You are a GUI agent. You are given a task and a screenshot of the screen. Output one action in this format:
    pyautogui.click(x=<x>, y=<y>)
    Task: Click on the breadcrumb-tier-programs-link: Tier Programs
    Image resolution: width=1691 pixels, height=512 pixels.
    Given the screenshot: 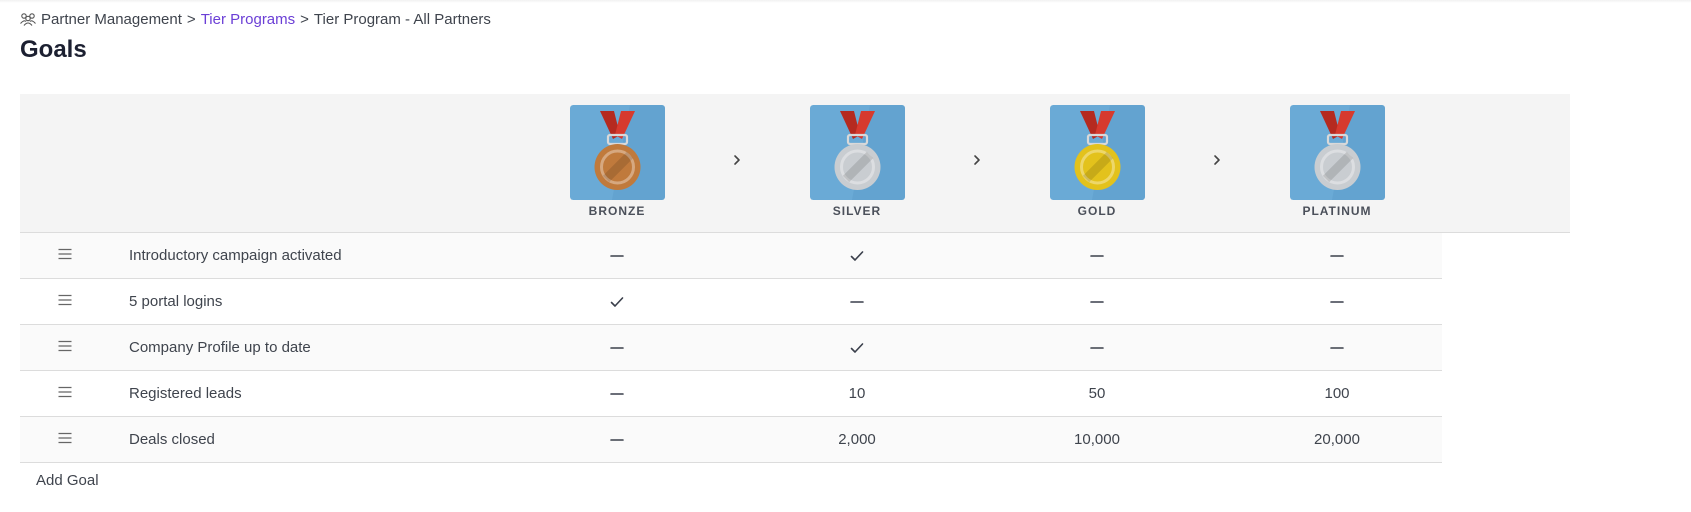 What is the action you would take?
    pyautogui.click(x=248, y=19)
    